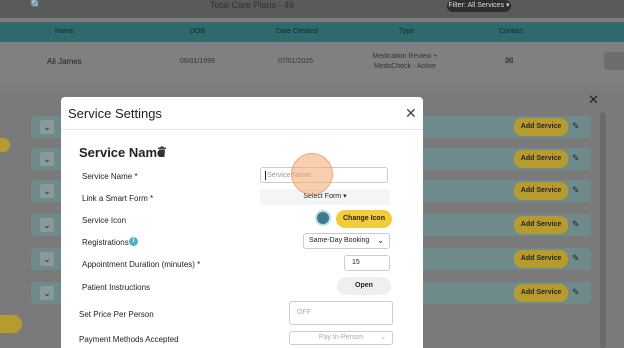 The image size is (624, 348). What do you see at coordinates (122, 152) in the screenshot?
I see `service-name-heading: Service Name` at bounding box center [122, 152].